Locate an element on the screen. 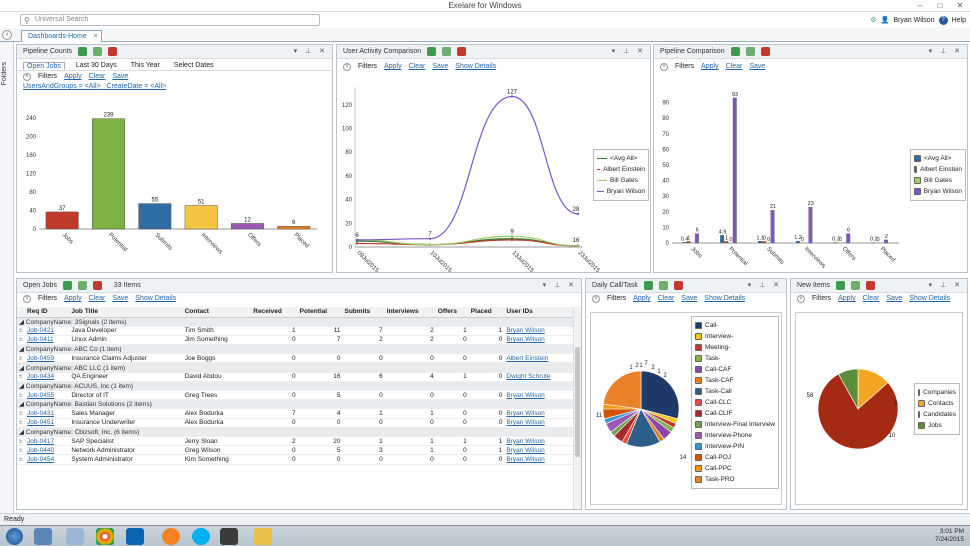 This screenshot has width=970, height=546. group-label: ◢ CompanyName: ABC LLC (1 item) is located at coordinates (295, 367).